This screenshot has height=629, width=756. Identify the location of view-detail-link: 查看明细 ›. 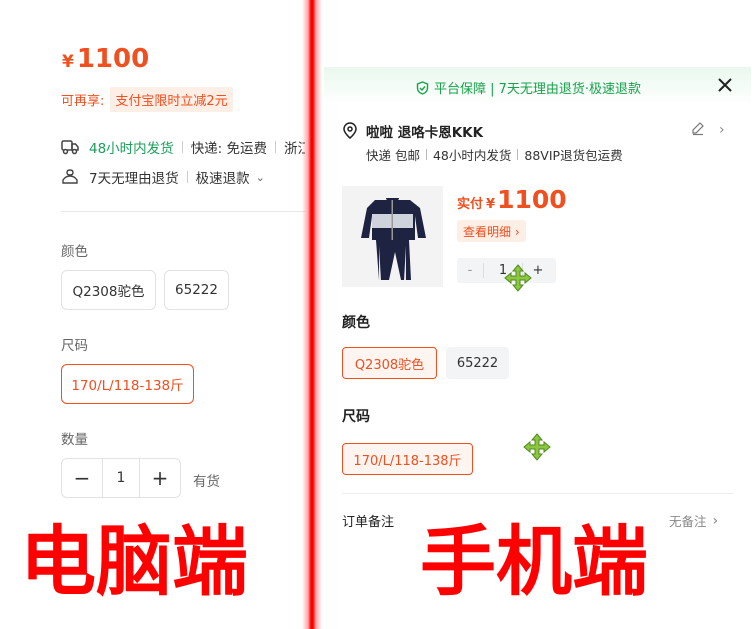
(491, 231).